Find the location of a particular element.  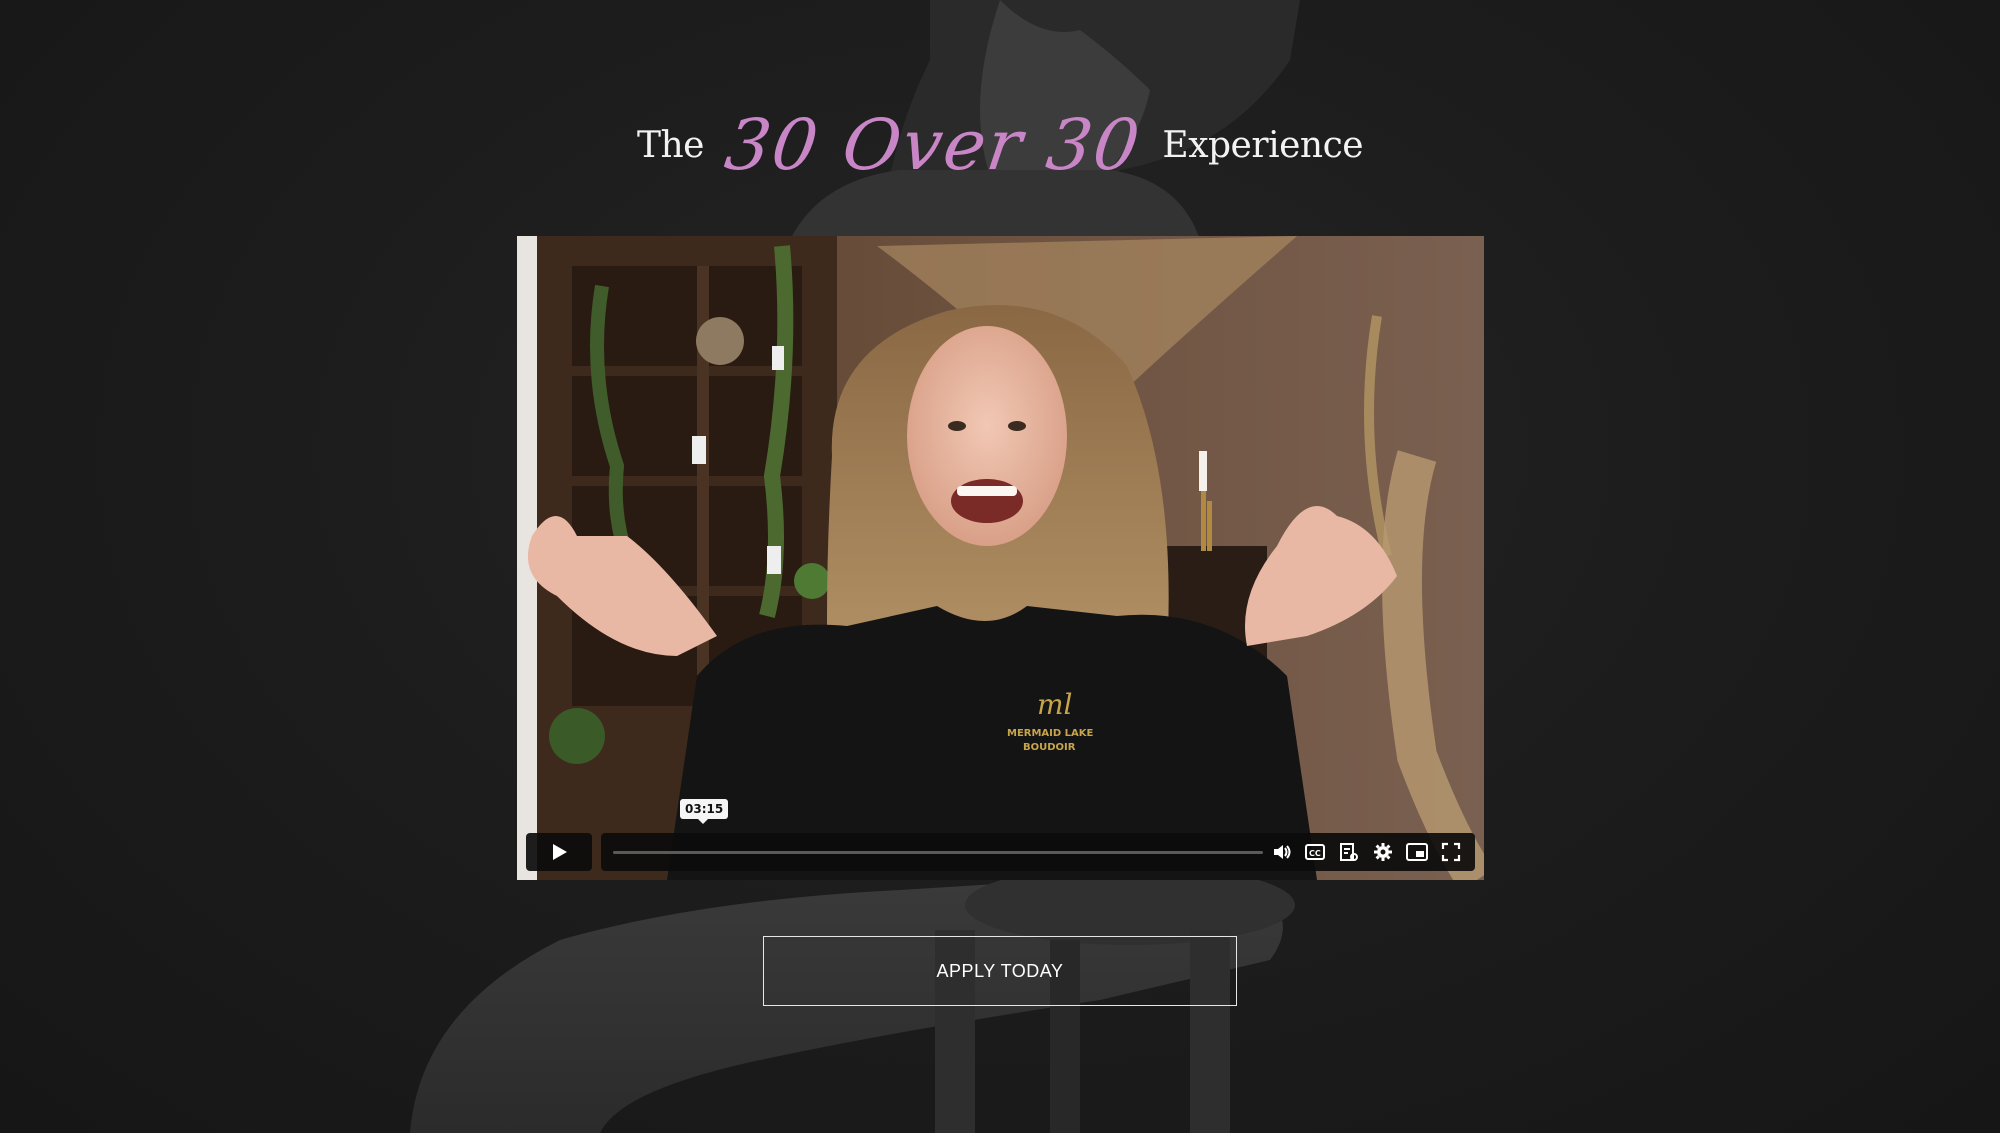

title-prefix: The is located at coordinates (670, 145).